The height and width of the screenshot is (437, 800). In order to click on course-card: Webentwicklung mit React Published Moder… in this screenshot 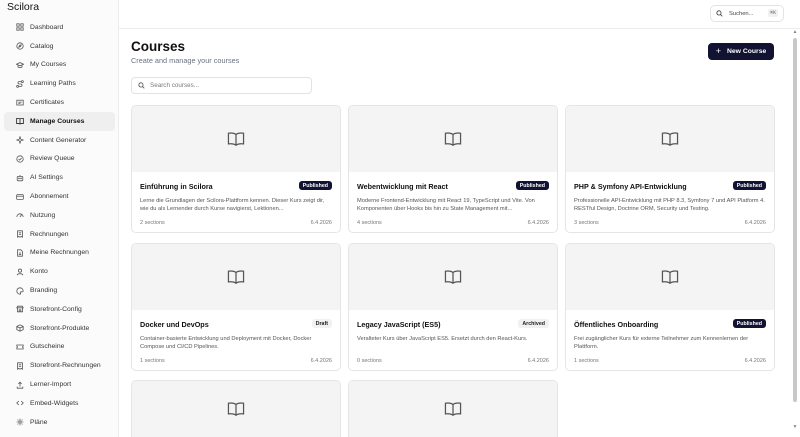, I will do `click(453, 169)`.